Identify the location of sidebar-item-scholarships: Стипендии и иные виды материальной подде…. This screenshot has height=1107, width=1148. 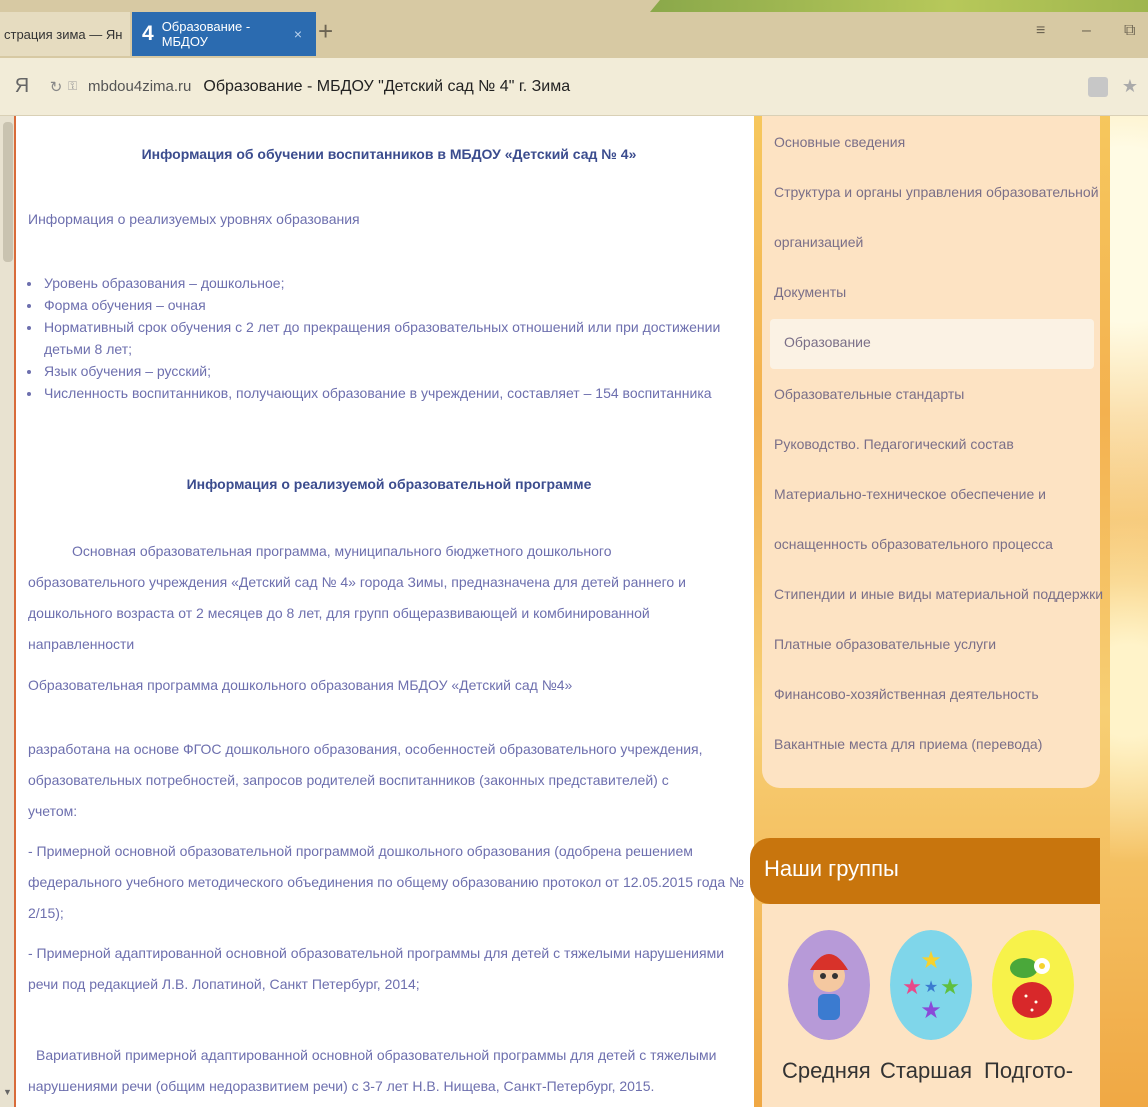
(938, 594).